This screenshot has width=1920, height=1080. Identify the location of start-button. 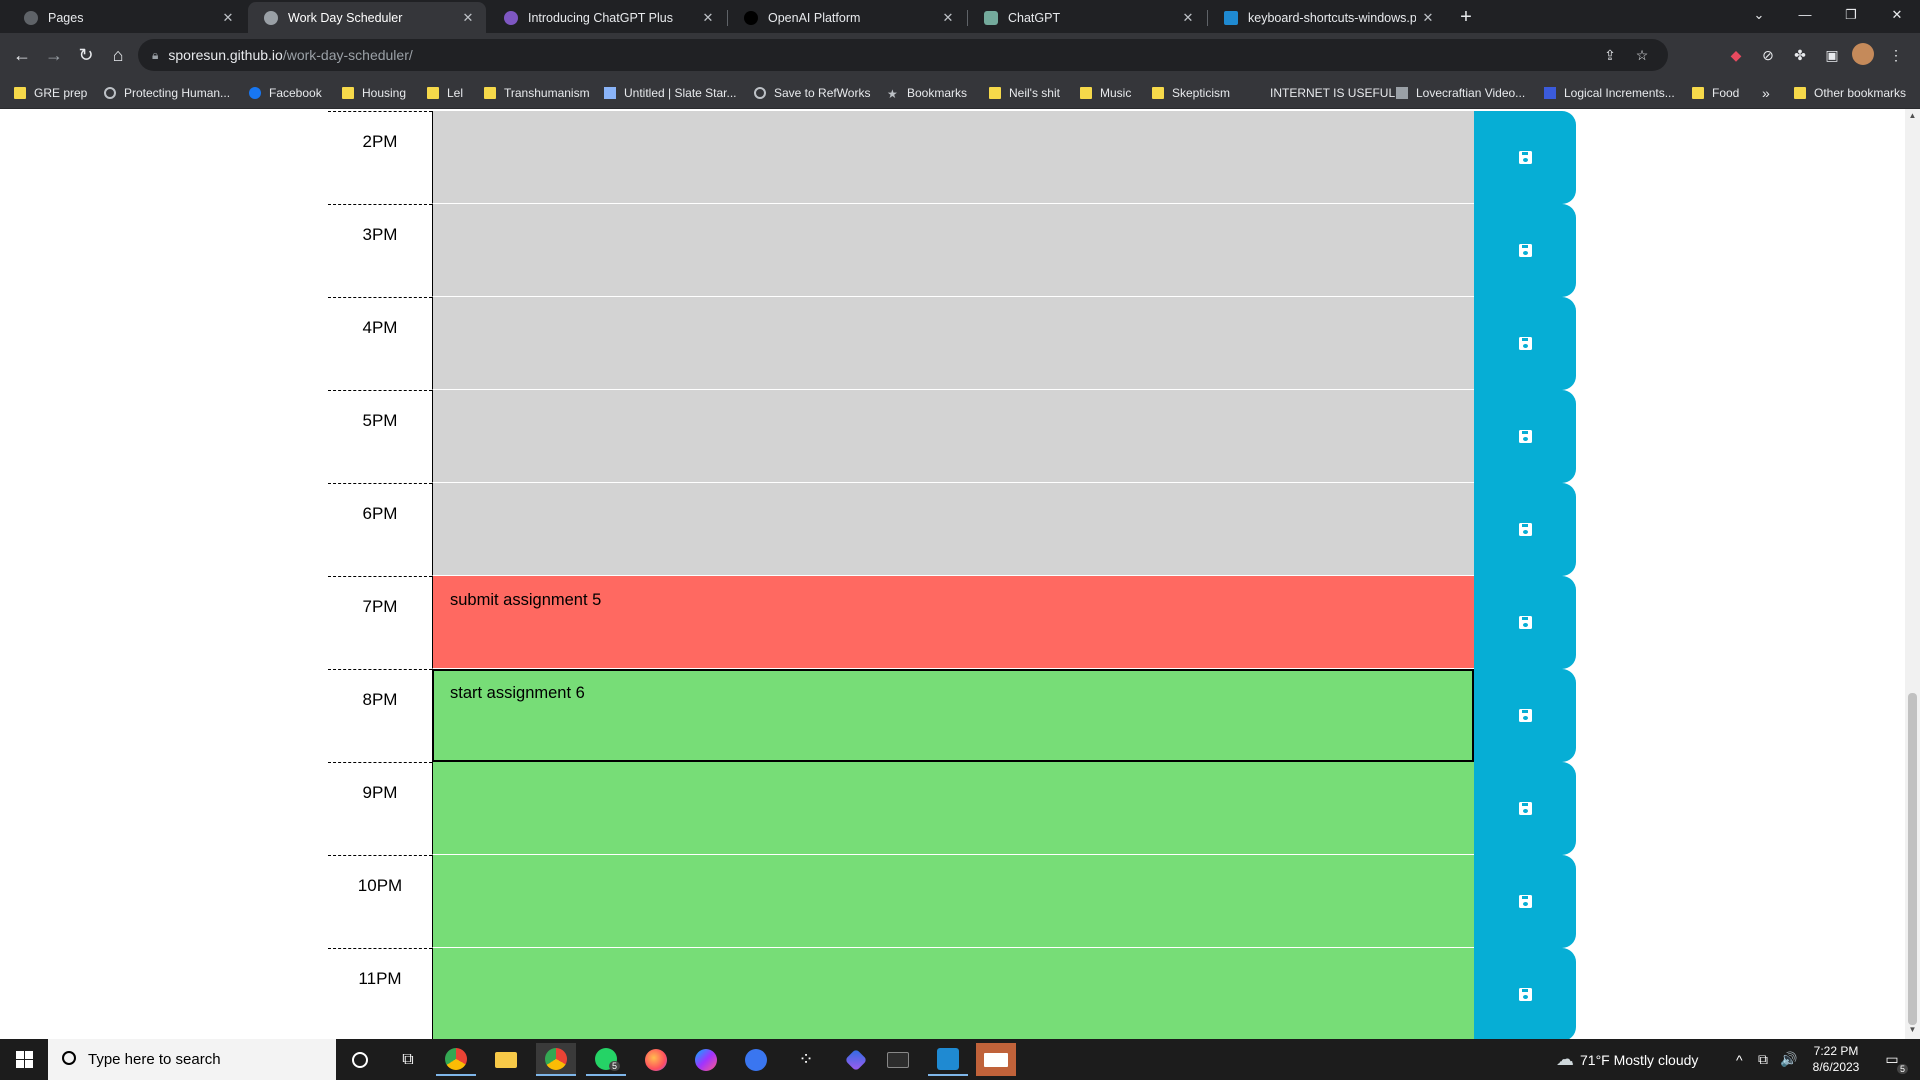
(24, 1059).